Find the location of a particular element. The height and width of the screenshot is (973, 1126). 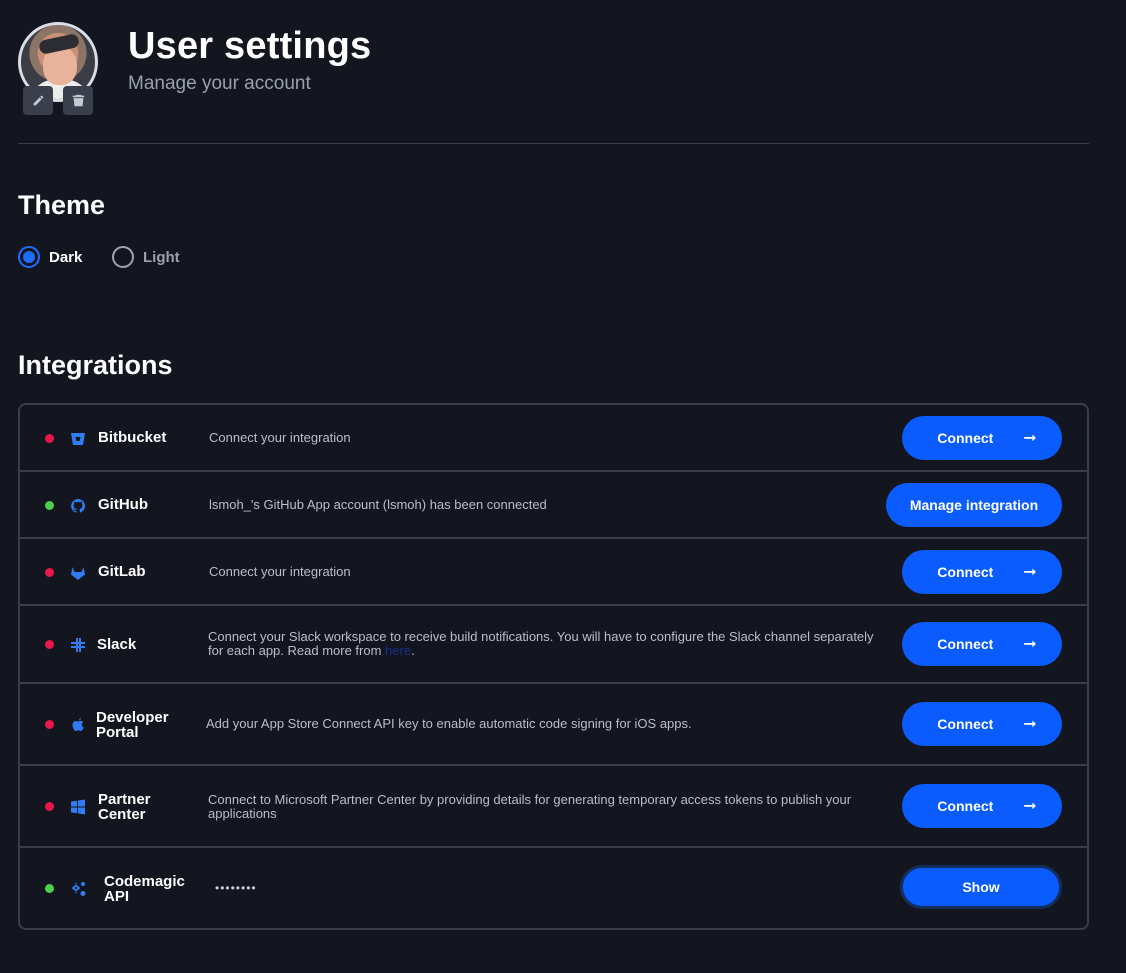

connect-partner-center-button: Connect ➞ is located at coordinates (982, 806).